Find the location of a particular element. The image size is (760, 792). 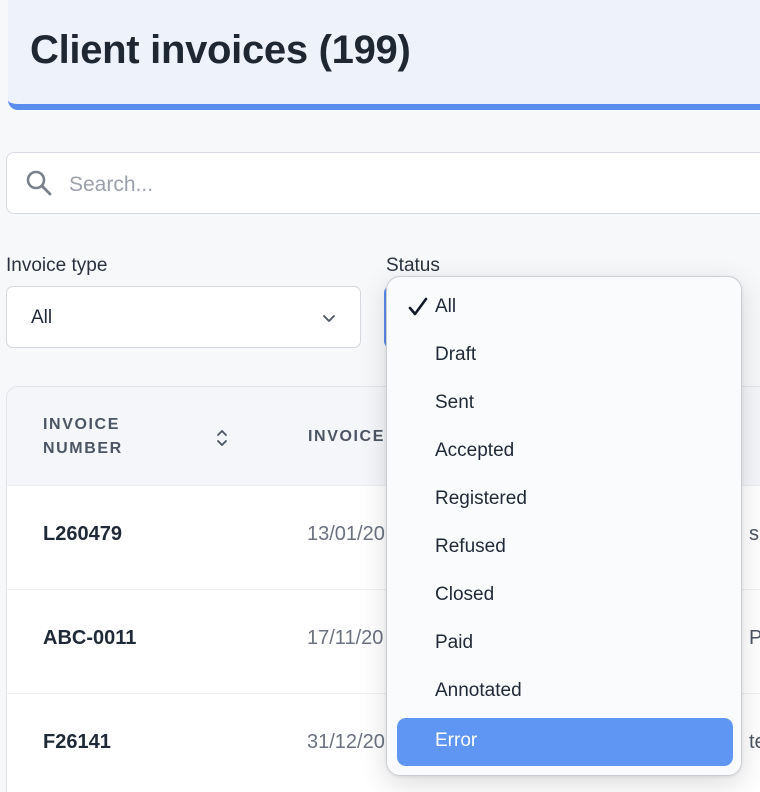

status-option-error: Error is located at coordinates (565, 742).